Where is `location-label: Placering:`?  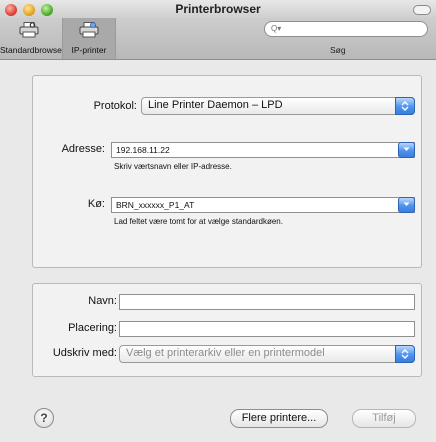 location-label: Placering: is located at coordinates (92, 328).